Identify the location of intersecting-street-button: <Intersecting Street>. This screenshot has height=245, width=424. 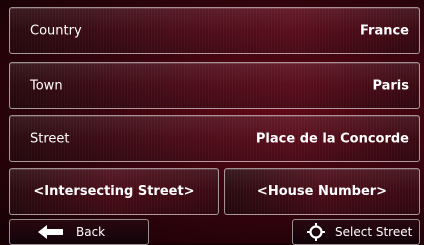
(114, 191).